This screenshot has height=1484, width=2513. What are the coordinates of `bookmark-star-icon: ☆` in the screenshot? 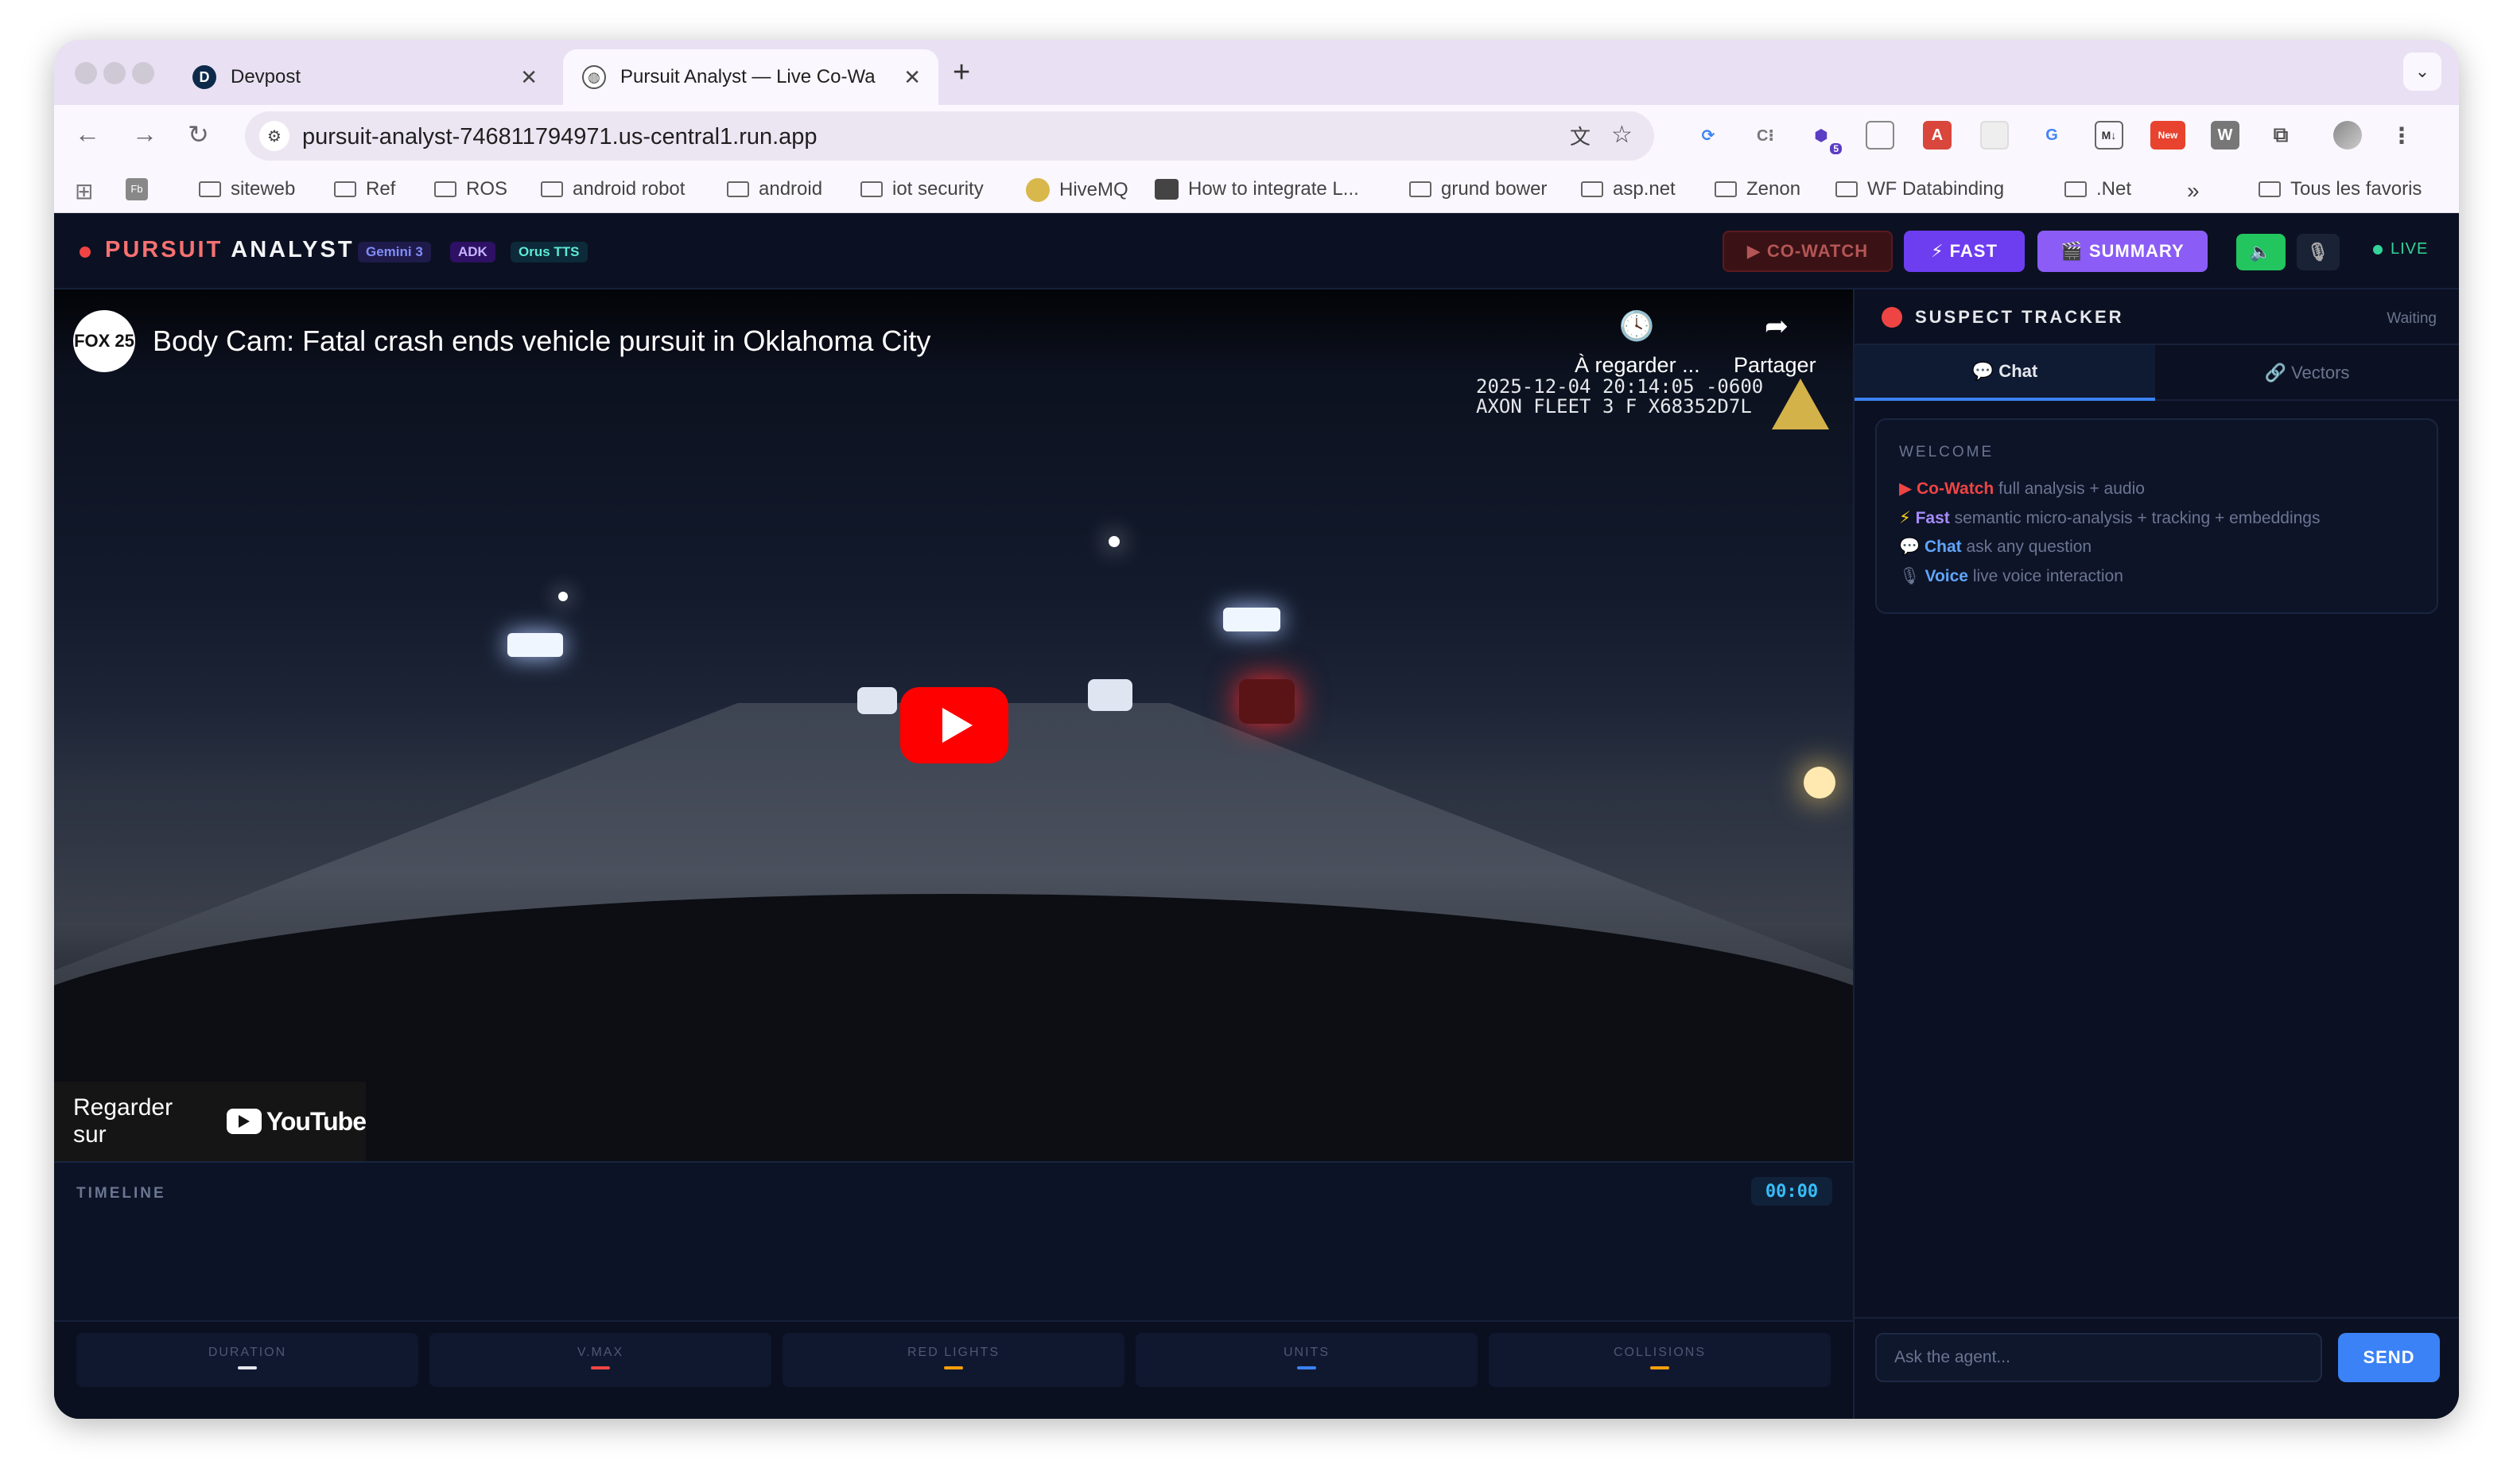 It's located at (1622, 135).